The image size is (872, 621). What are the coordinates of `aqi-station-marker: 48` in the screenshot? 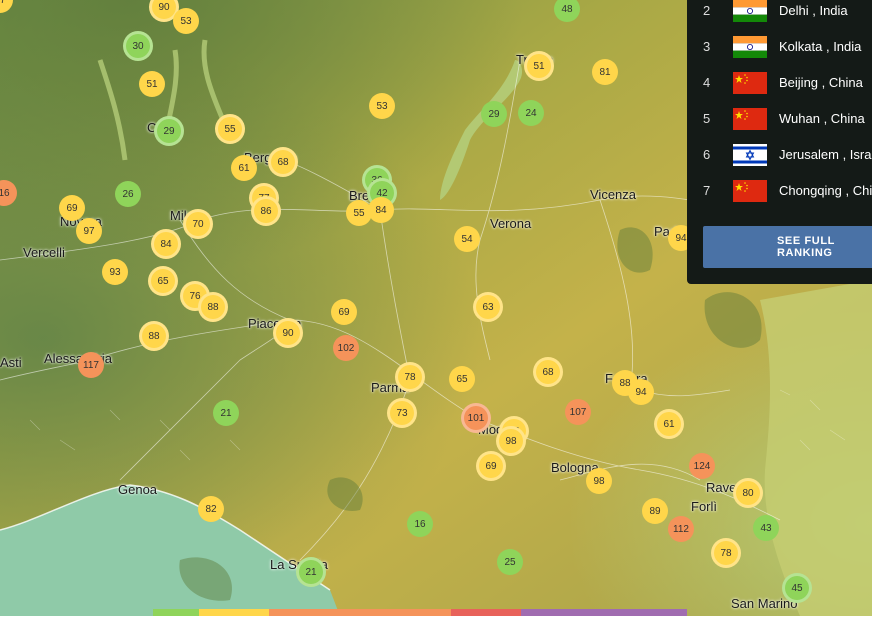 It's located at (567, 11).